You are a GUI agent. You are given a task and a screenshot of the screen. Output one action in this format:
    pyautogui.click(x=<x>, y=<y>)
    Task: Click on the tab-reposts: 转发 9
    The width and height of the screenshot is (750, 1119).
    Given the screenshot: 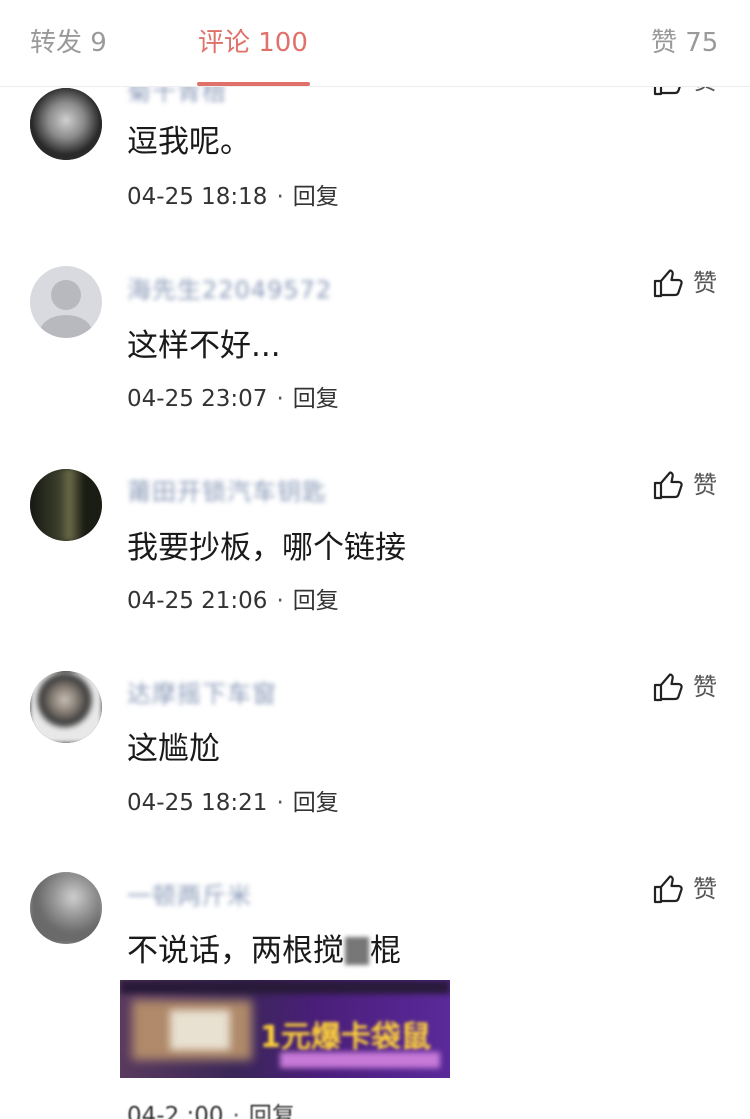 What is the action you would take?
    pyautogui.click(x=68, y=43)
    